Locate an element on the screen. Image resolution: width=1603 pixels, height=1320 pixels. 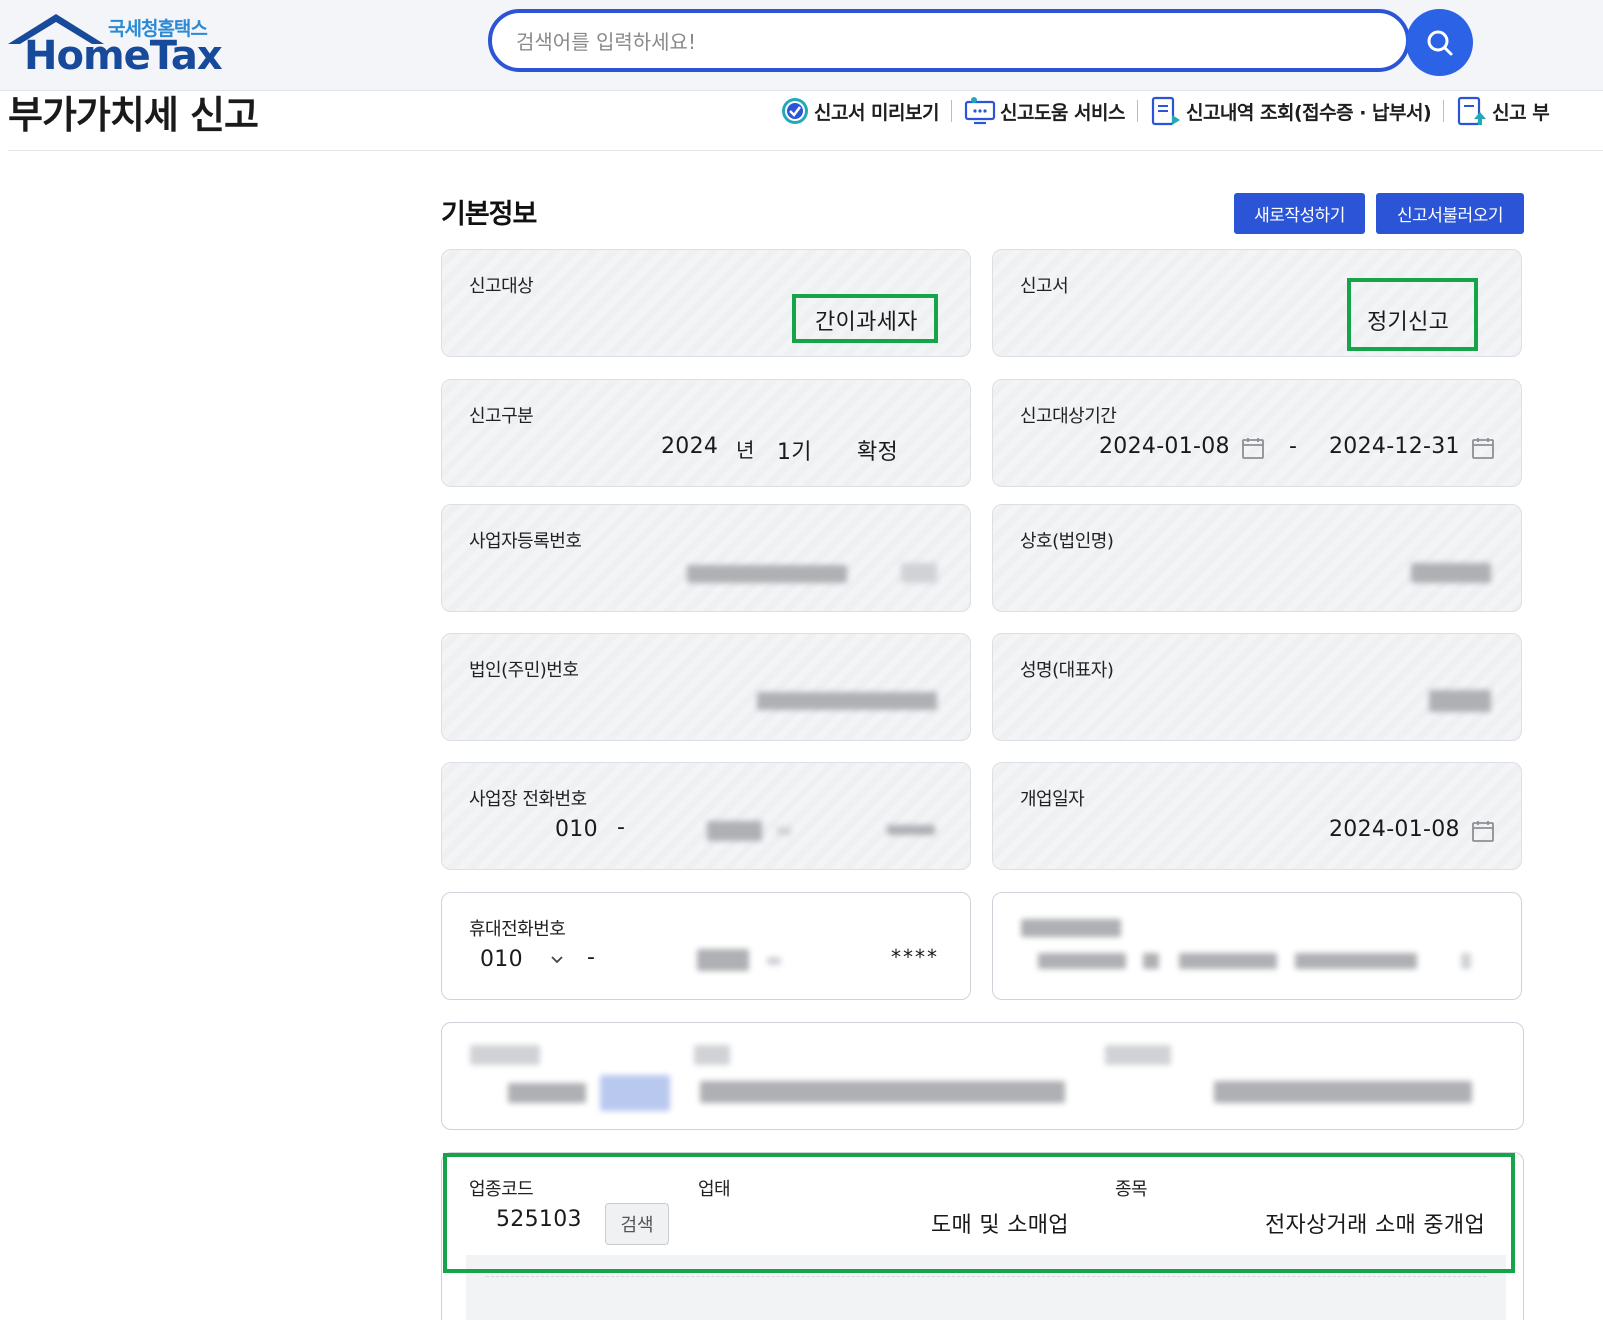
period-dash: - is located at coordinates (1293, 446).